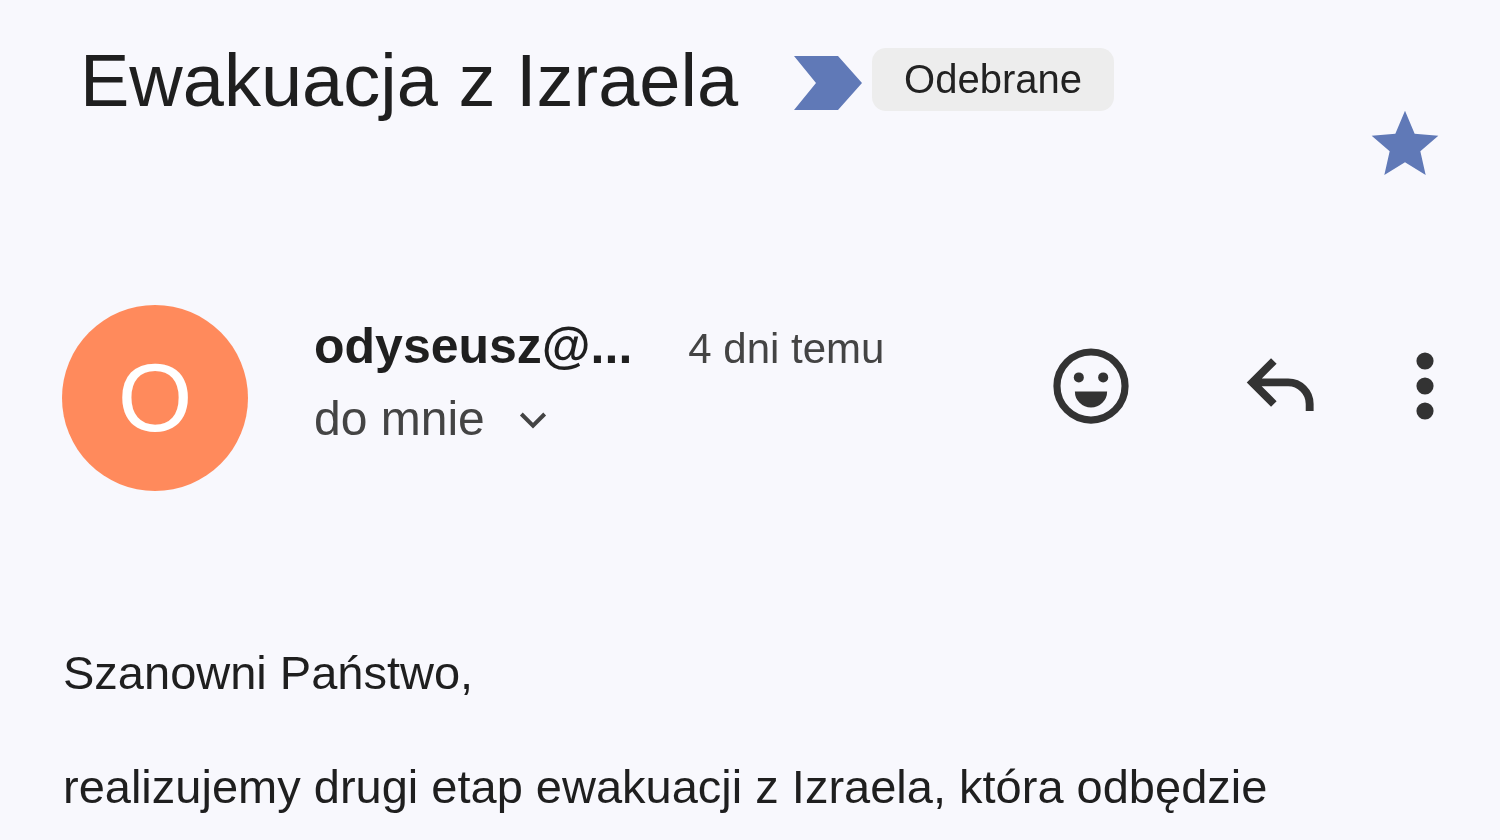  What do you see at coordinates (666, 787) in the screenshot?
I see `body-paragraph: realizujemy drugi etap ewakuacji z Izraela, która odbędzie` at bounding box center [666, 787].